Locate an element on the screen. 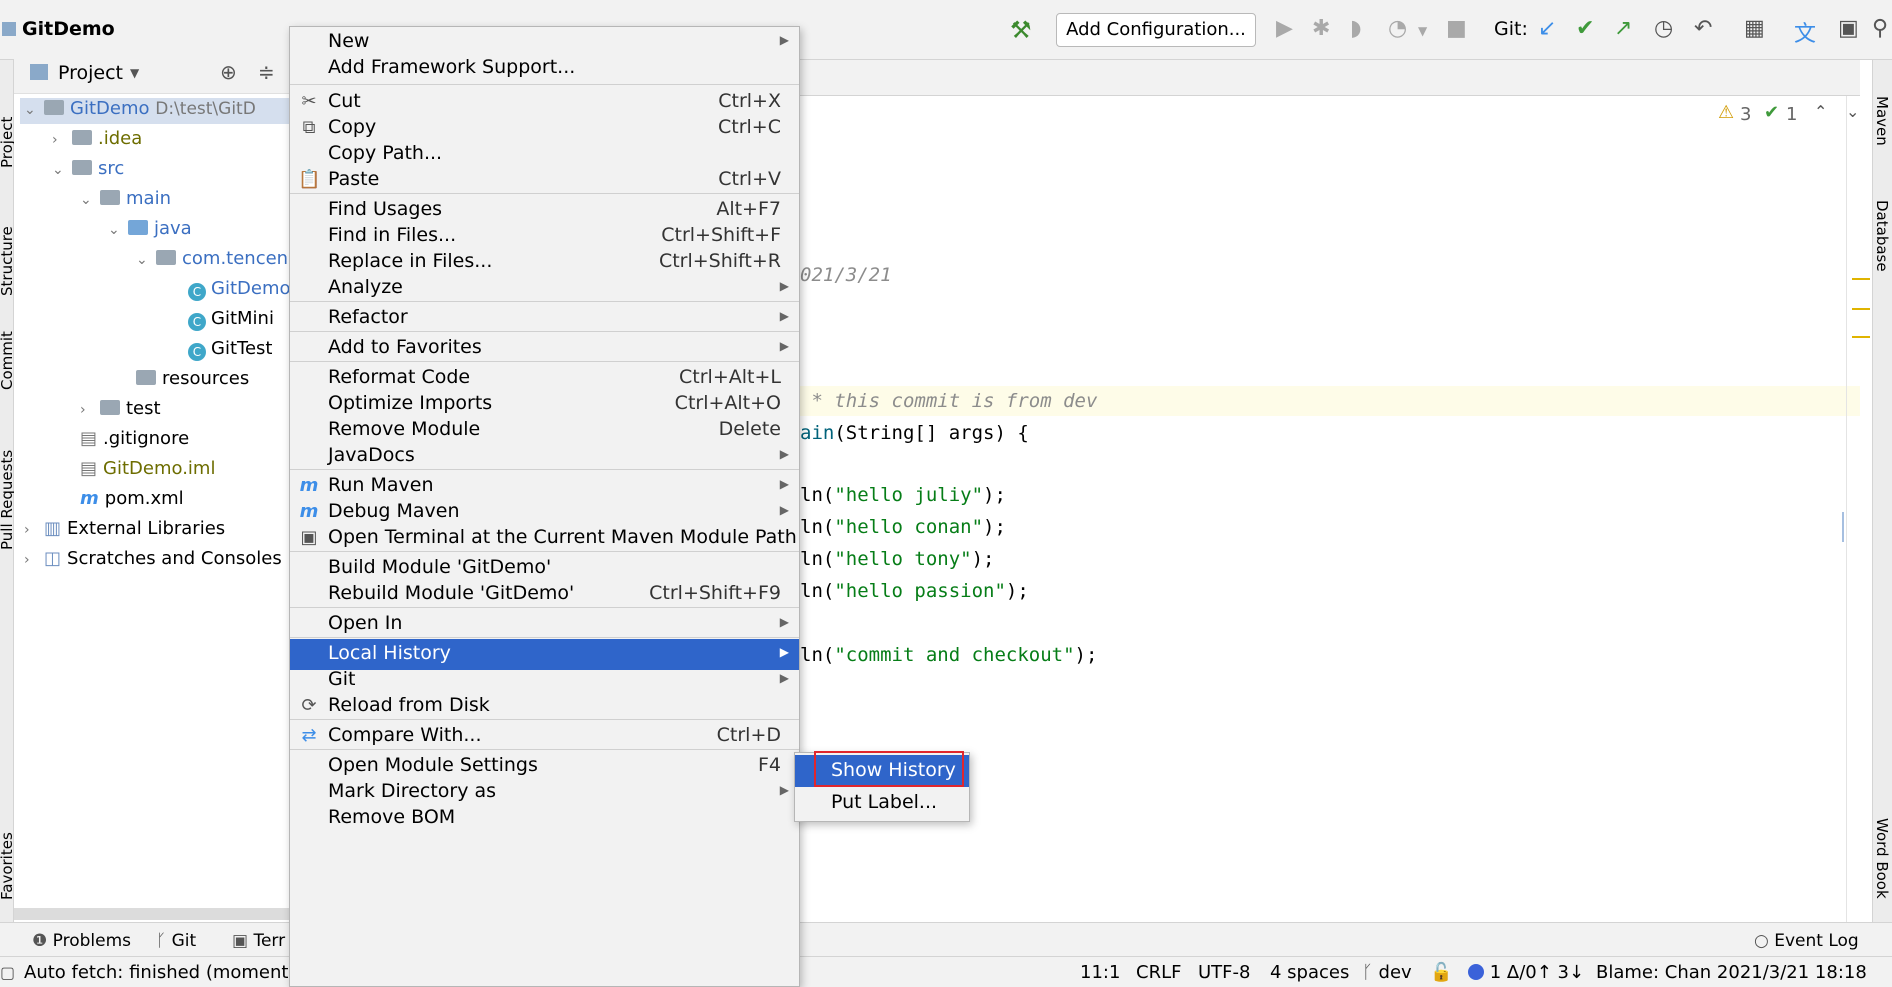 The image size is (1892, 987). menu-item-compare-with: ⇄ Compare With... Ctrl+D is located at coordinates (544, 736).